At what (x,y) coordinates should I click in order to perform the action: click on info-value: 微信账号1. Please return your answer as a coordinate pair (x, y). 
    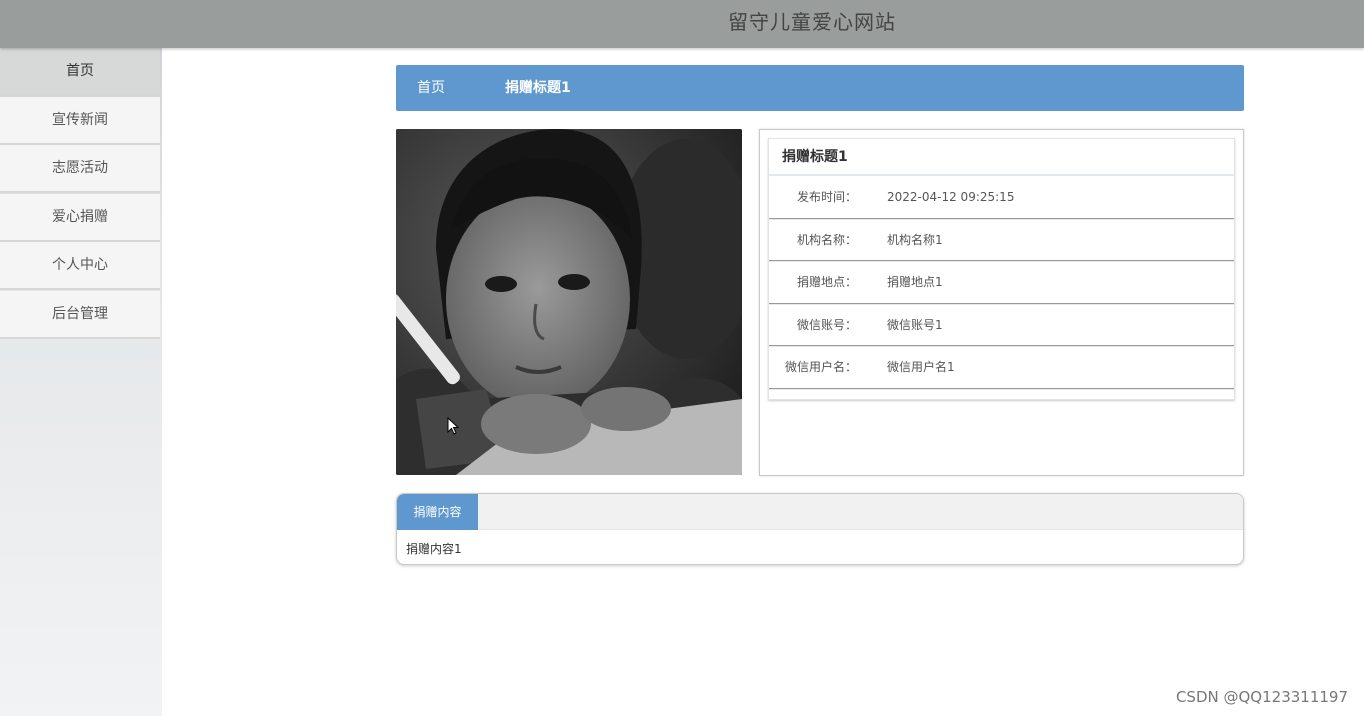
    Looking at the image, I should click on (915, 324).